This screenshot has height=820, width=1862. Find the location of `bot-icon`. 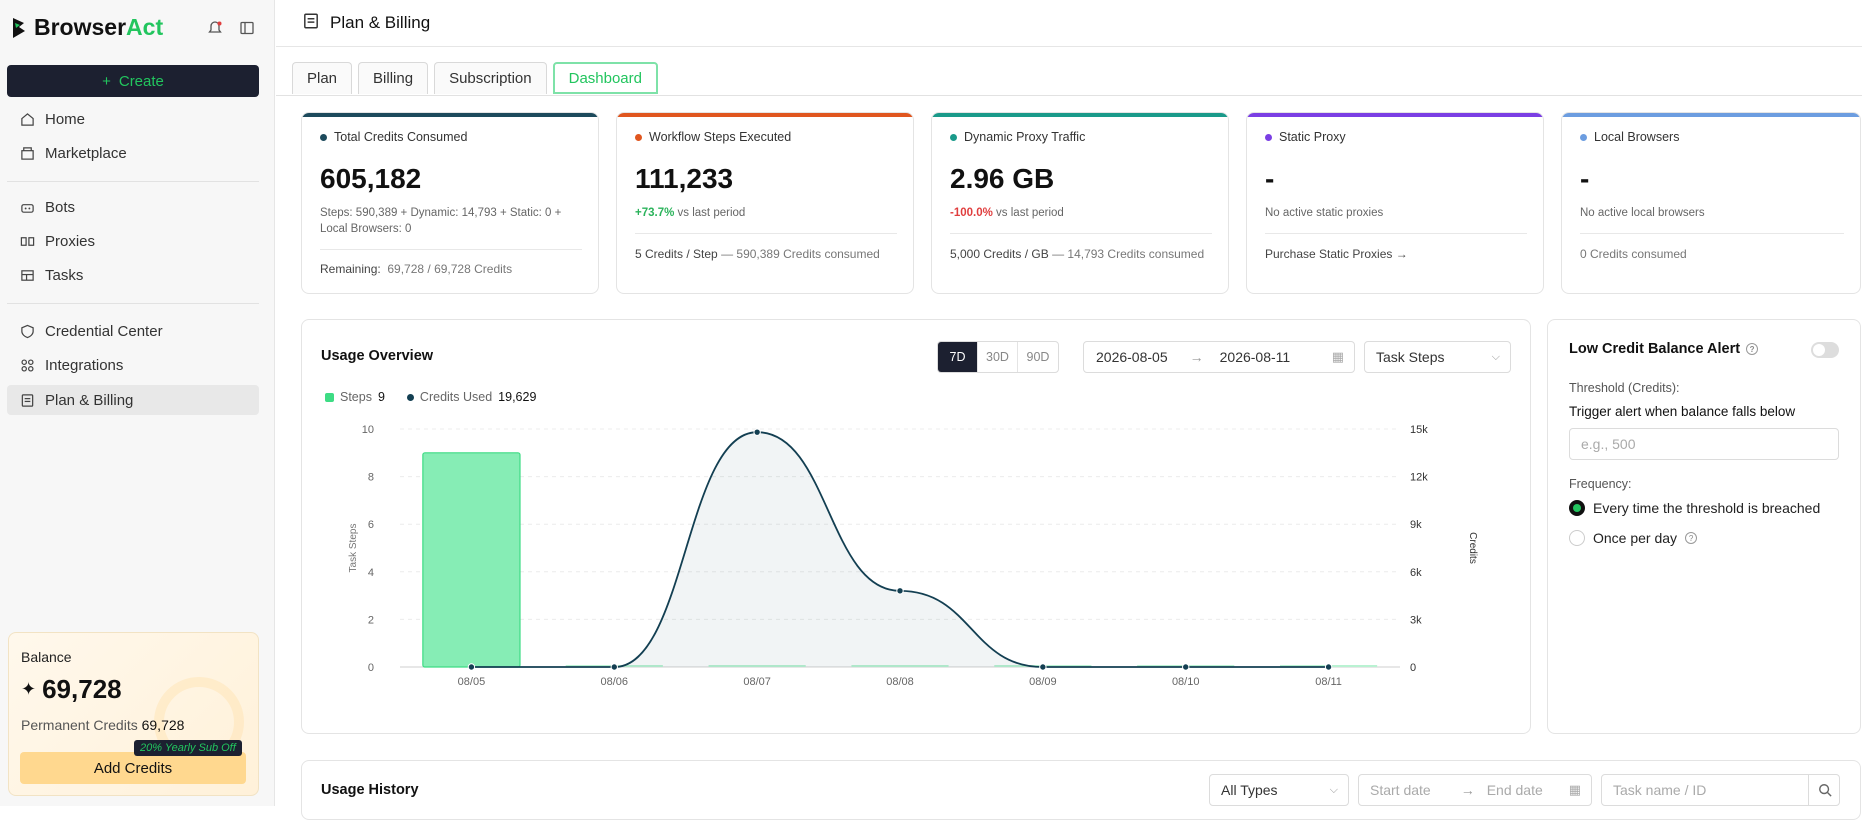

bot-icon is located at coordinates (27, 207).